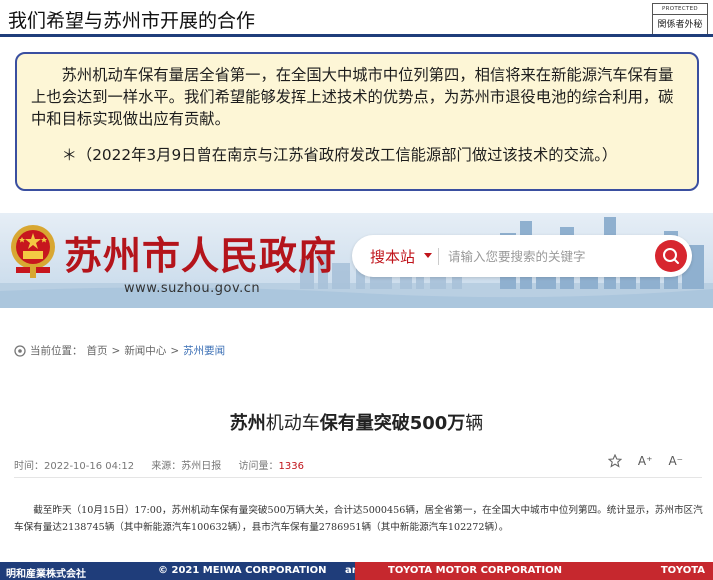 The image size is (713, 580). What do you see at coordinates (97, 350) in the screenshot?
I see `breadcrumb-home-link: 首页` at bounding box center [97, 350].